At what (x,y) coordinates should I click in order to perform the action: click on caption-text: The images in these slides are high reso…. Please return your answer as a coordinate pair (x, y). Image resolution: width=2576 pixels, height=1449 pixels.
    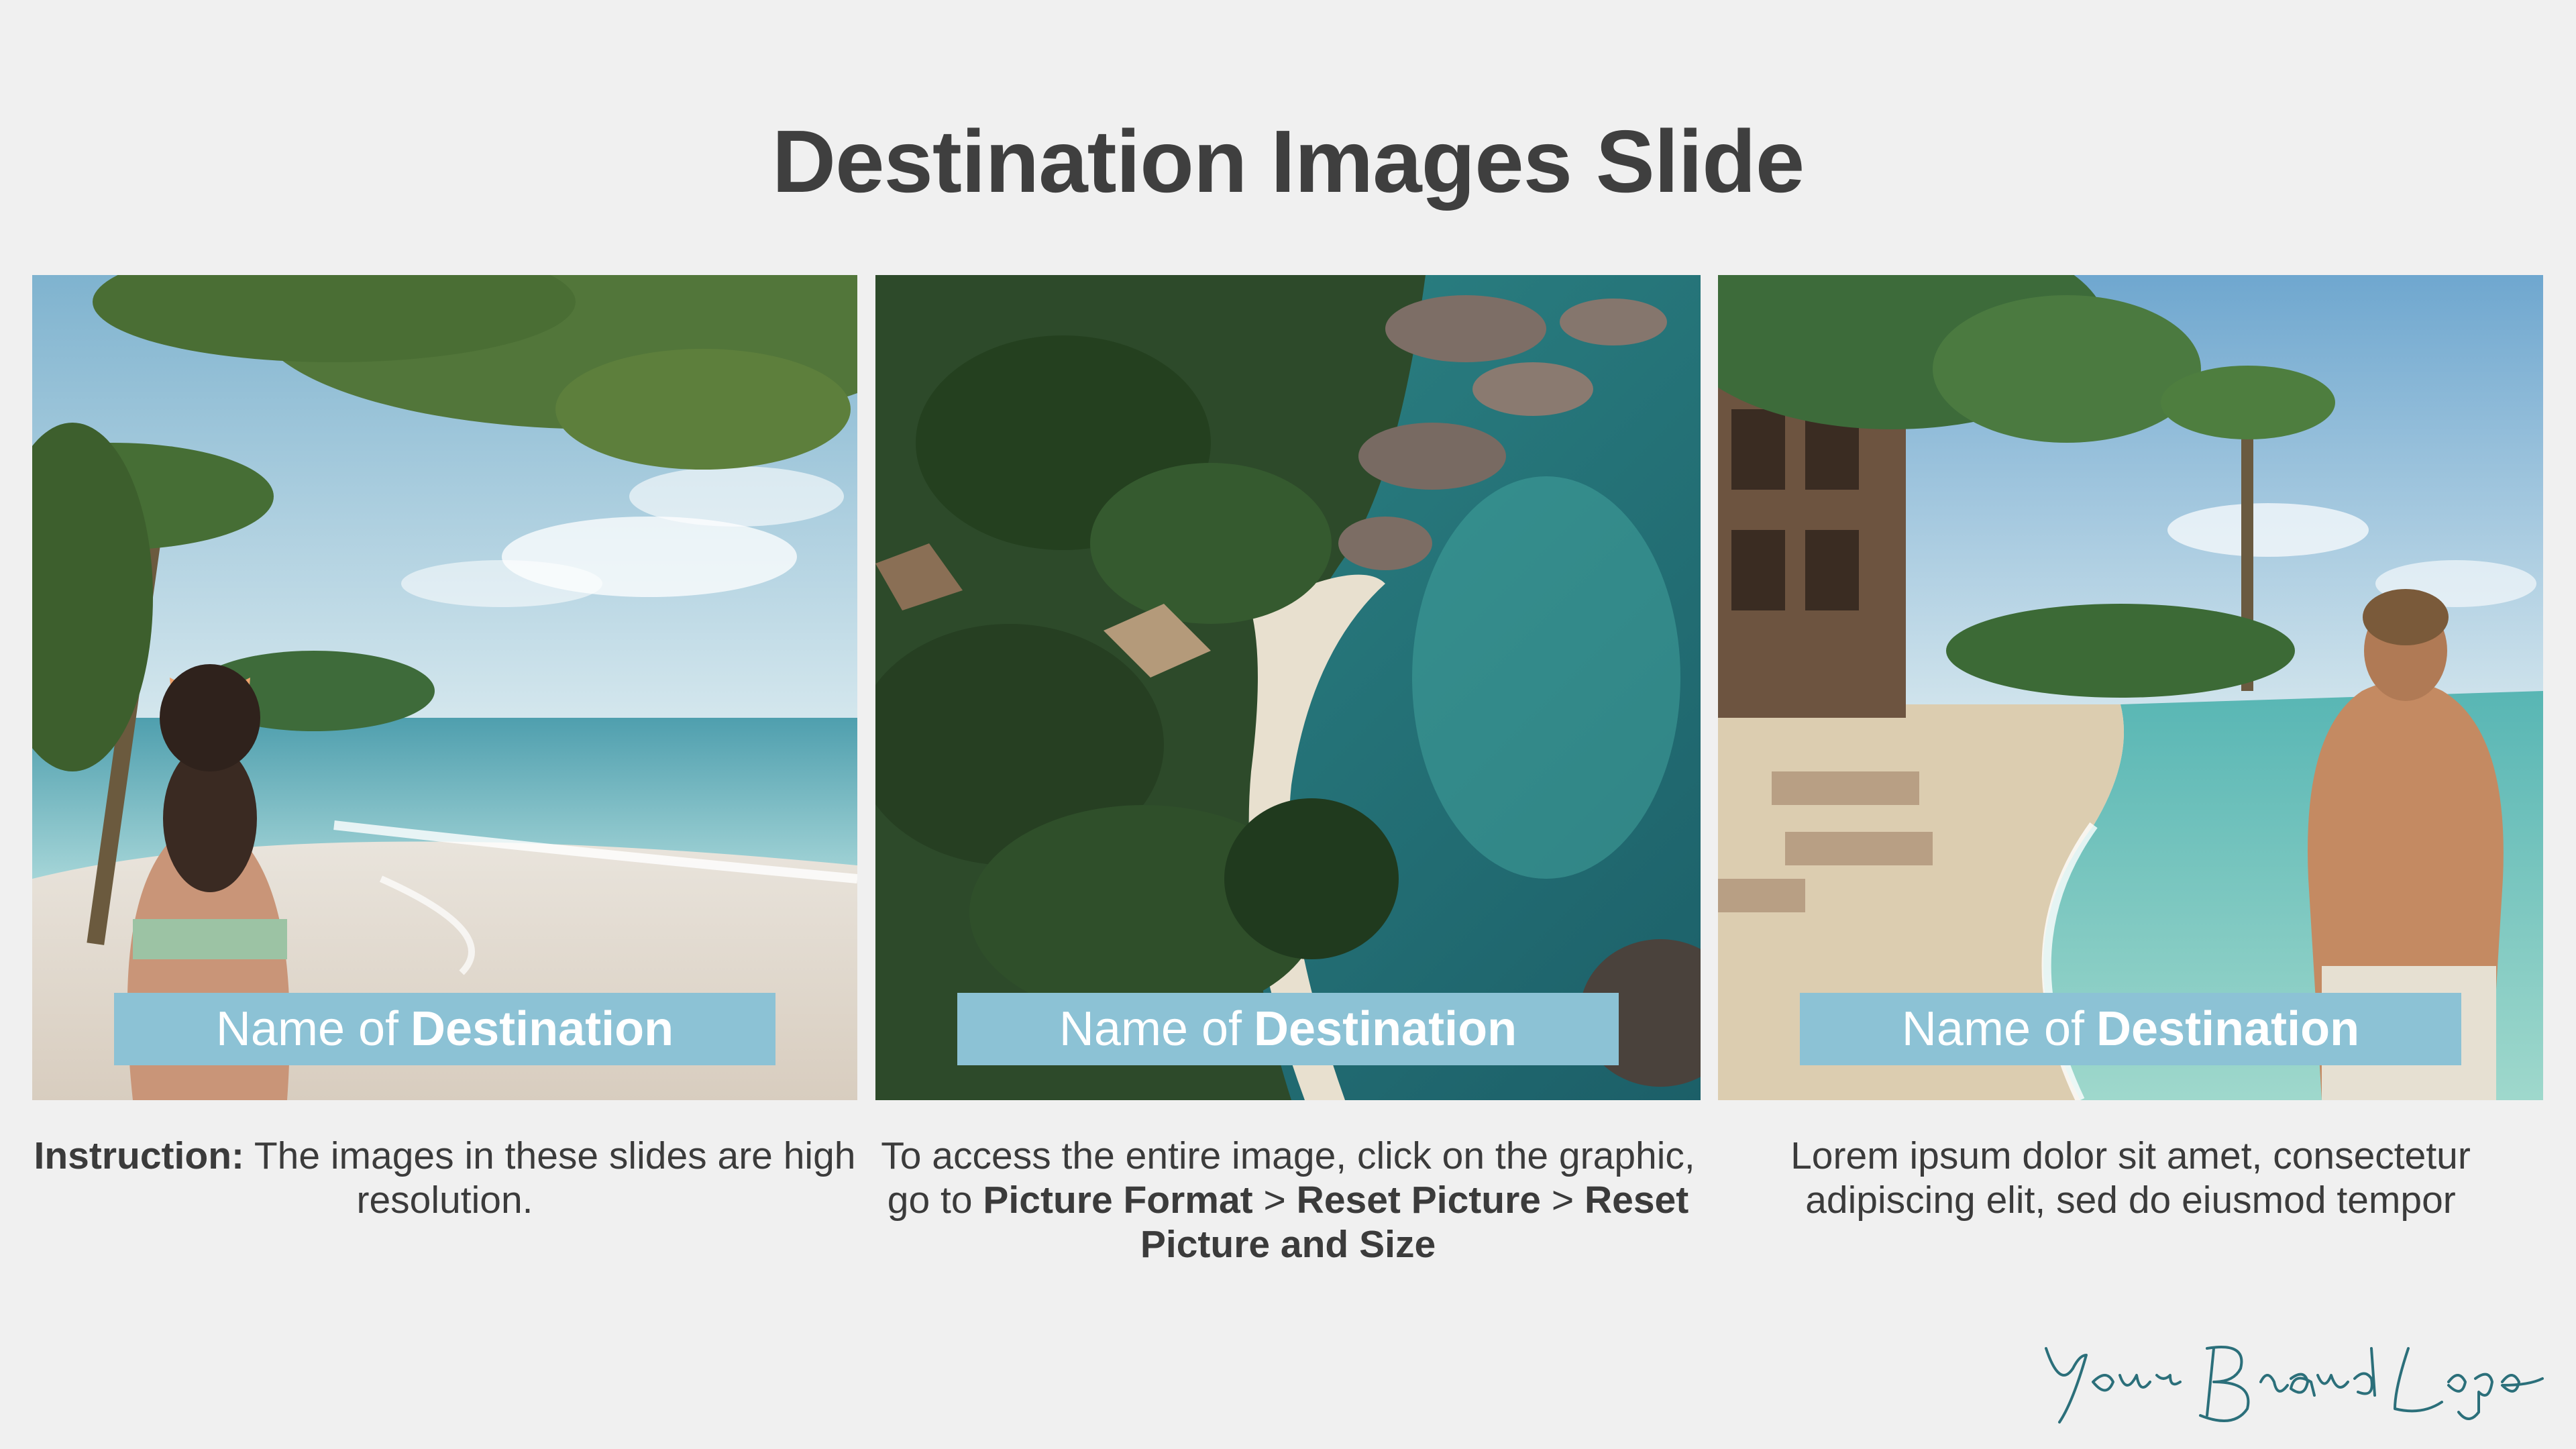
    Looking at the image, I should click on (555, 1178).